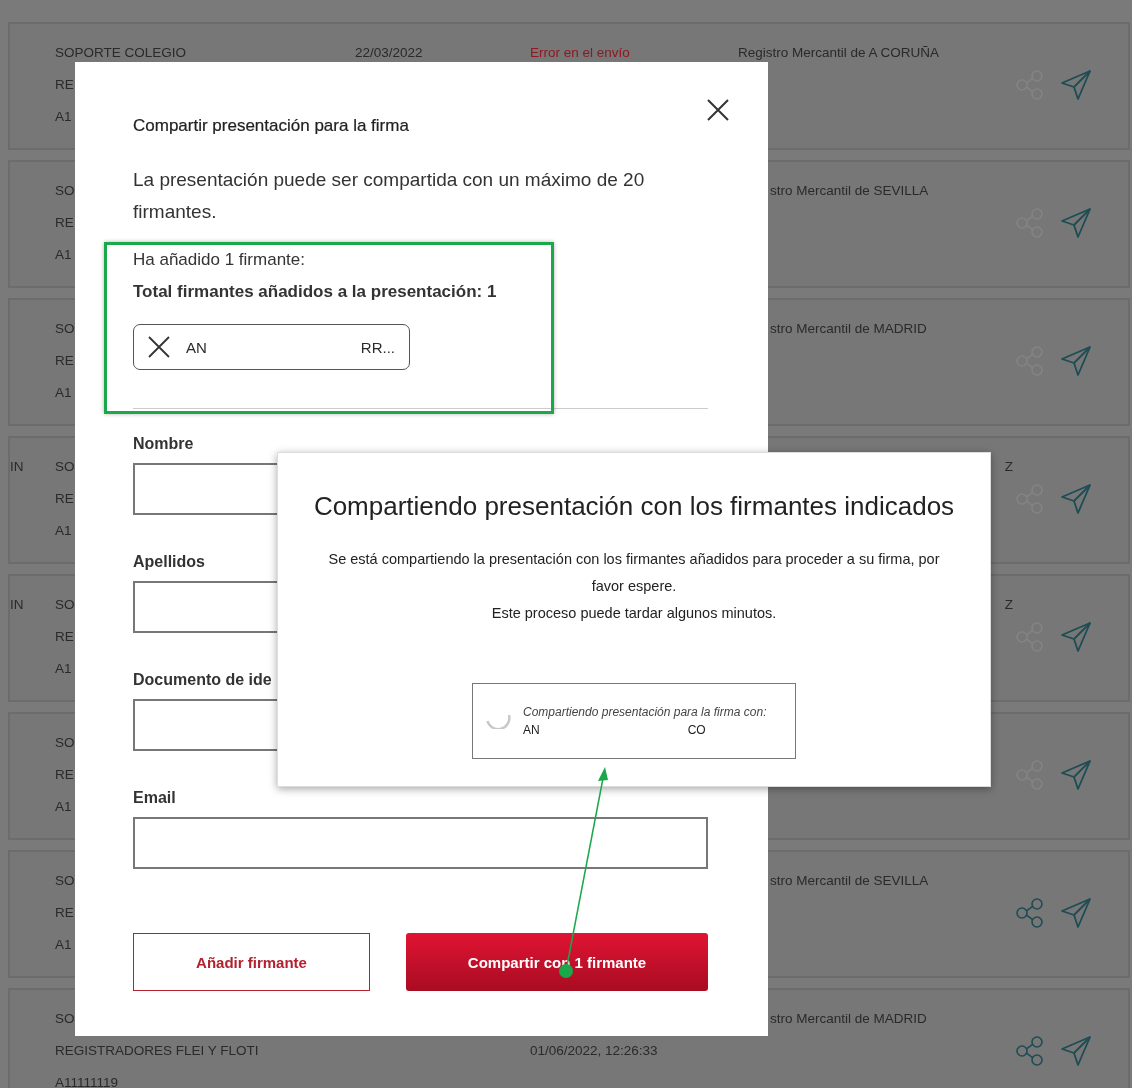 This screenshot has width=1132, height=1088. Describe the element at coordinates (634, 613) in the screenshot. I see `dialog-text: Este proceso puede tardar algunos minutos.` at that location.